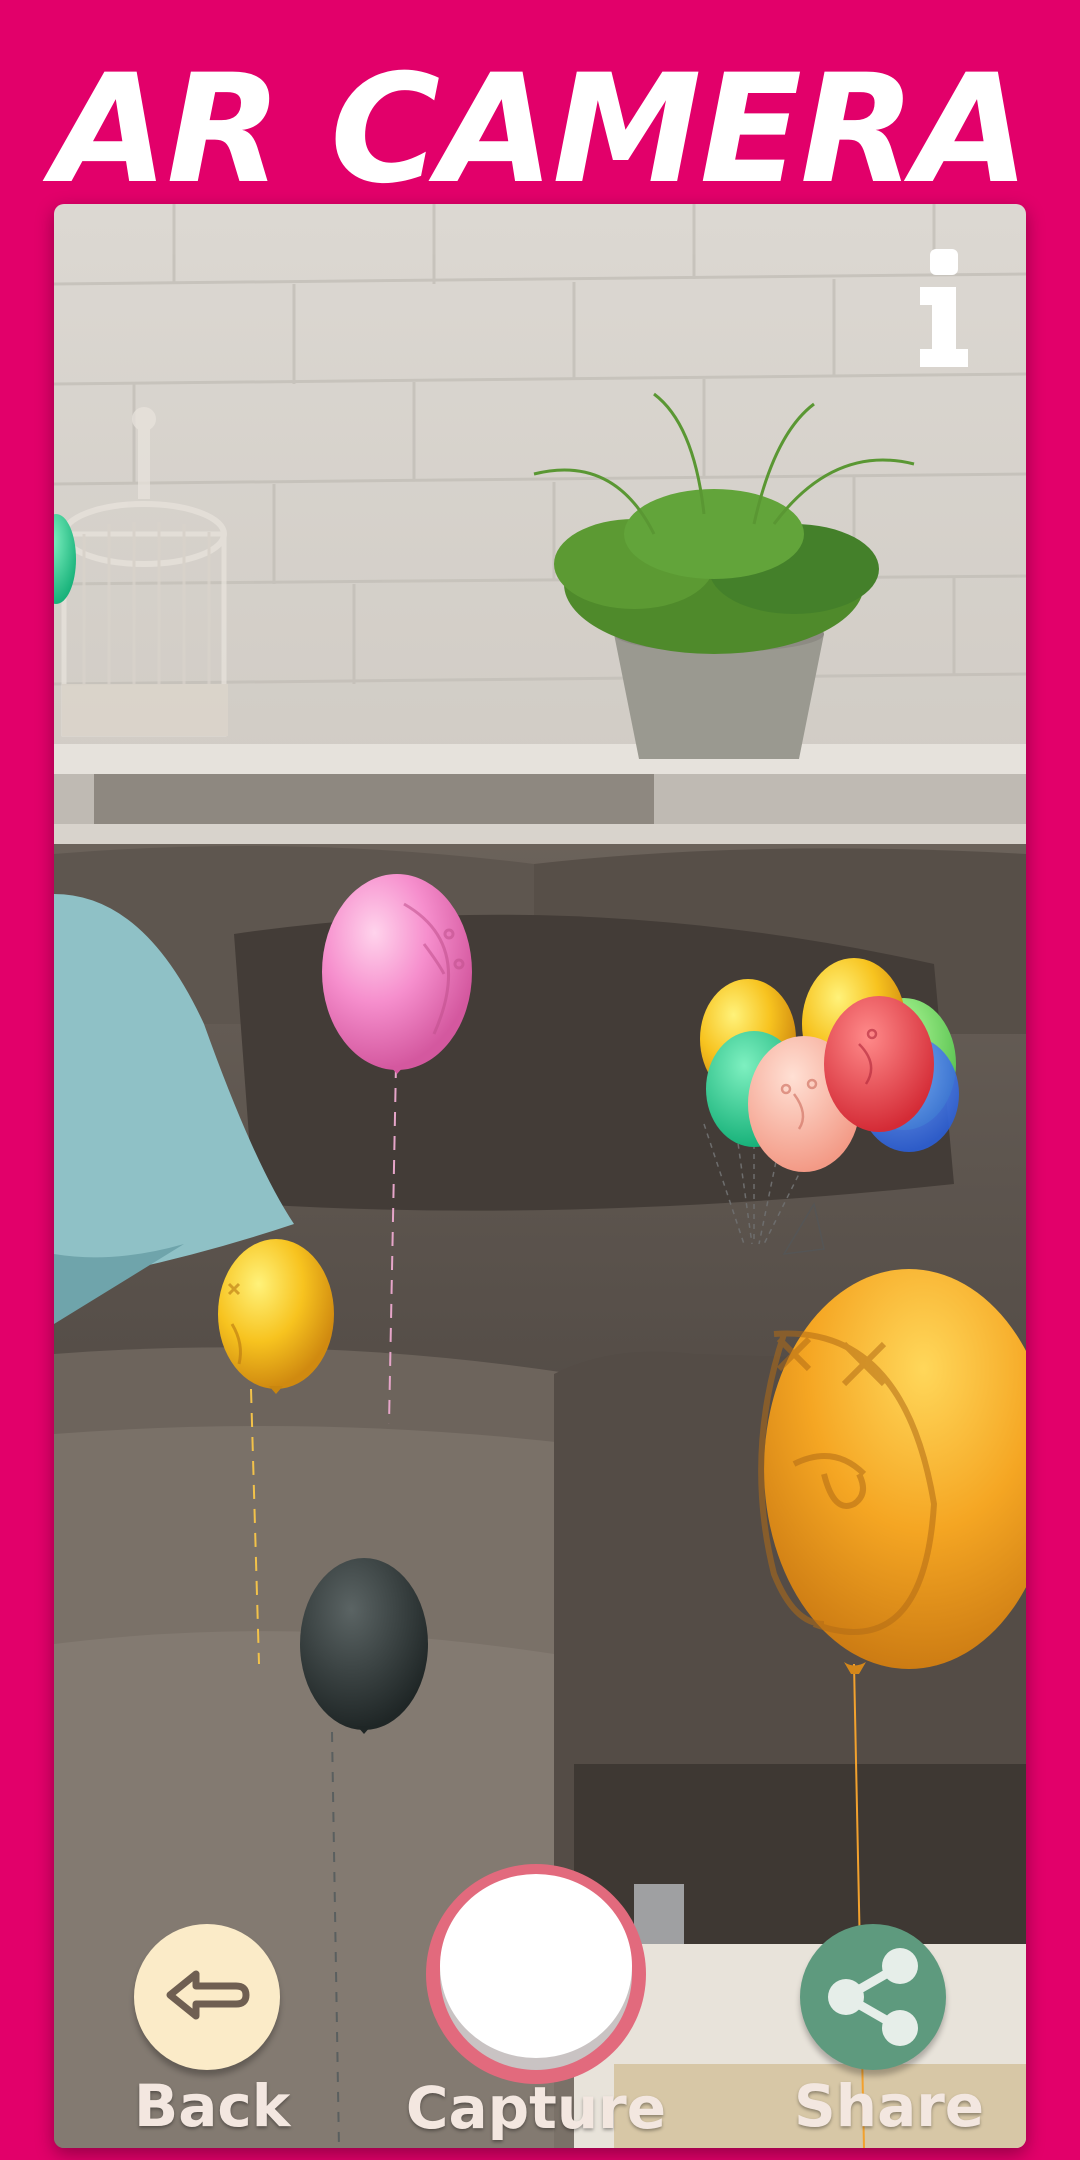 This screenshot has height=2160, width=1080. I want to click on capture-label: Capture, so click(536, 2108).